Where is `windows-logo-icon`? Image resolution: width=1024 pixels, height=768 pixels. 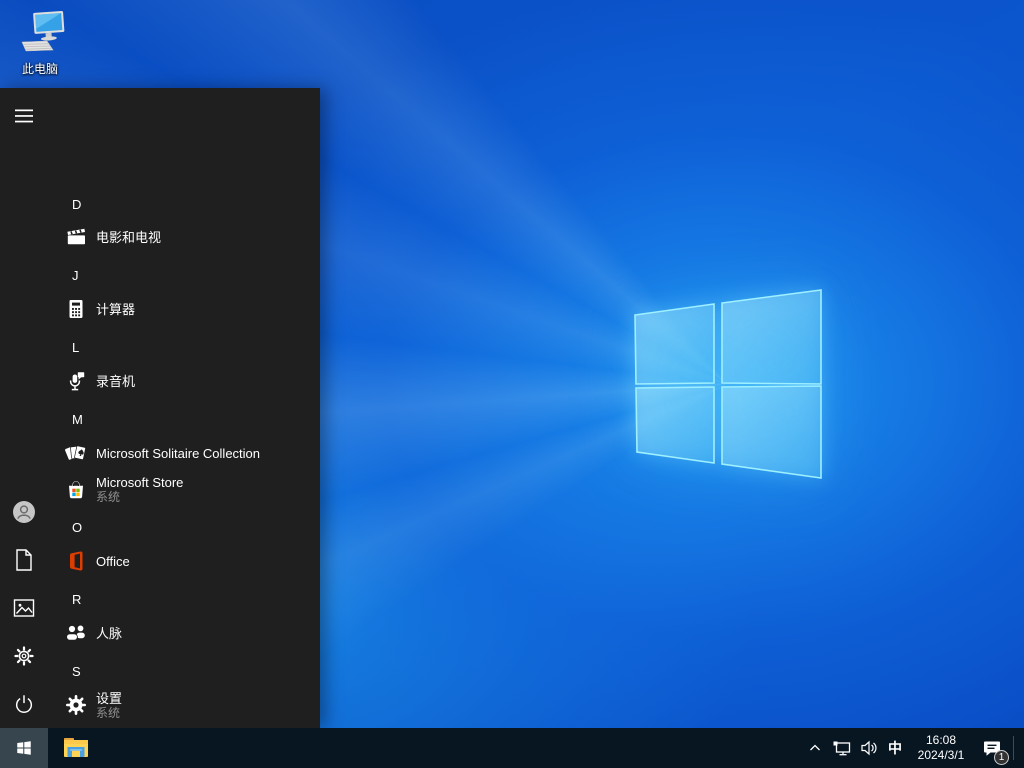
windows-logo-icon is located at coordinates (24, 748).